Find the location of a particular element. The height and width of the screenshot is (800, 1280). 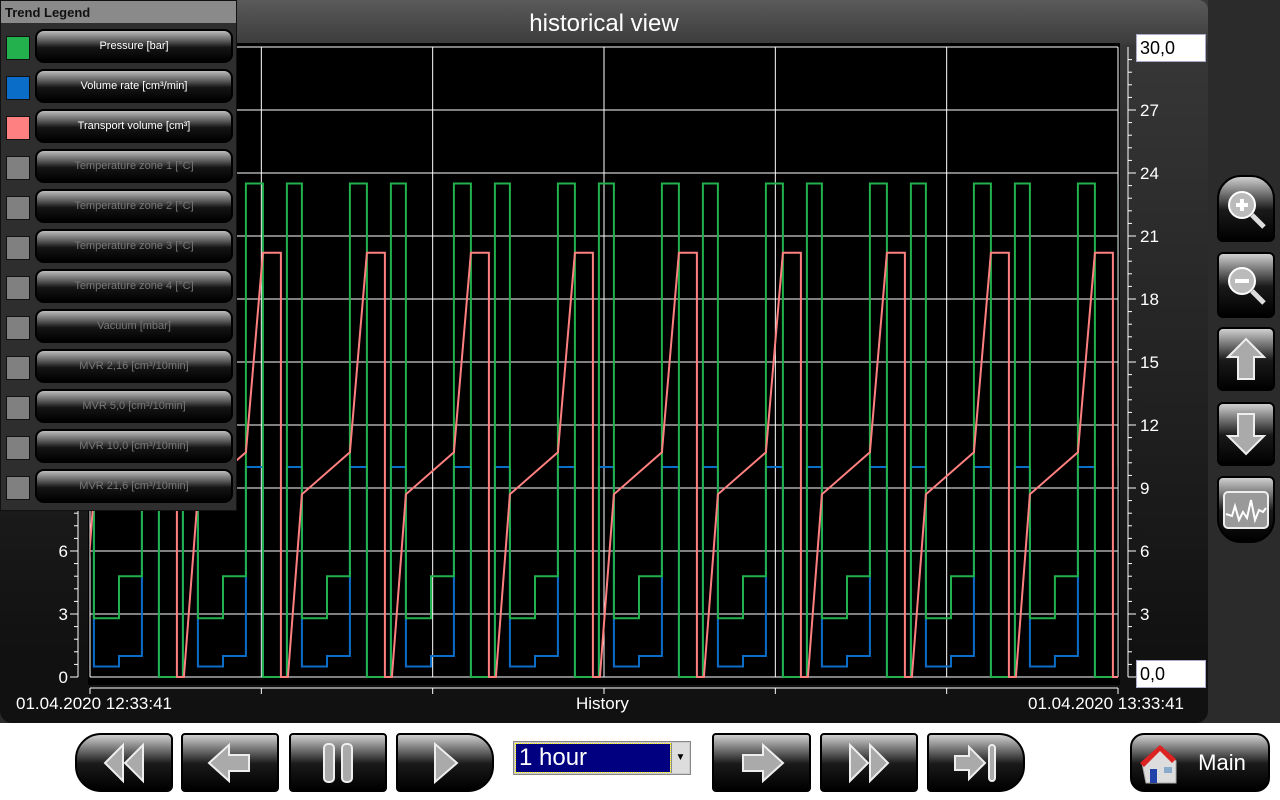

legend-toggle-button: Vacuum [mbar] is located at coordinates (134, 326).